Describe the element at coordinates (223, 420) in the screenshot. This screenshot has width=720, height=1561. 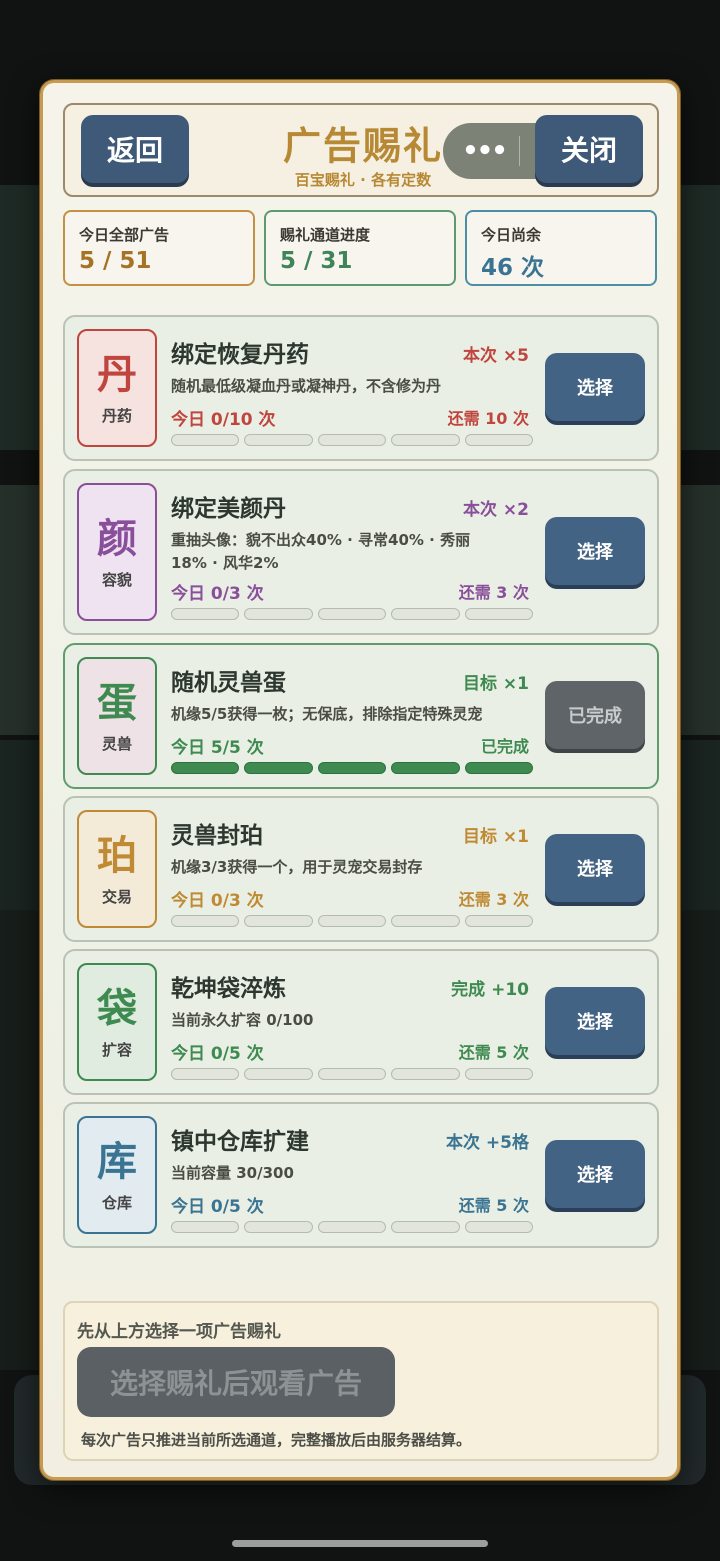
I see `today-count: 今日 0/10 次` at that location.